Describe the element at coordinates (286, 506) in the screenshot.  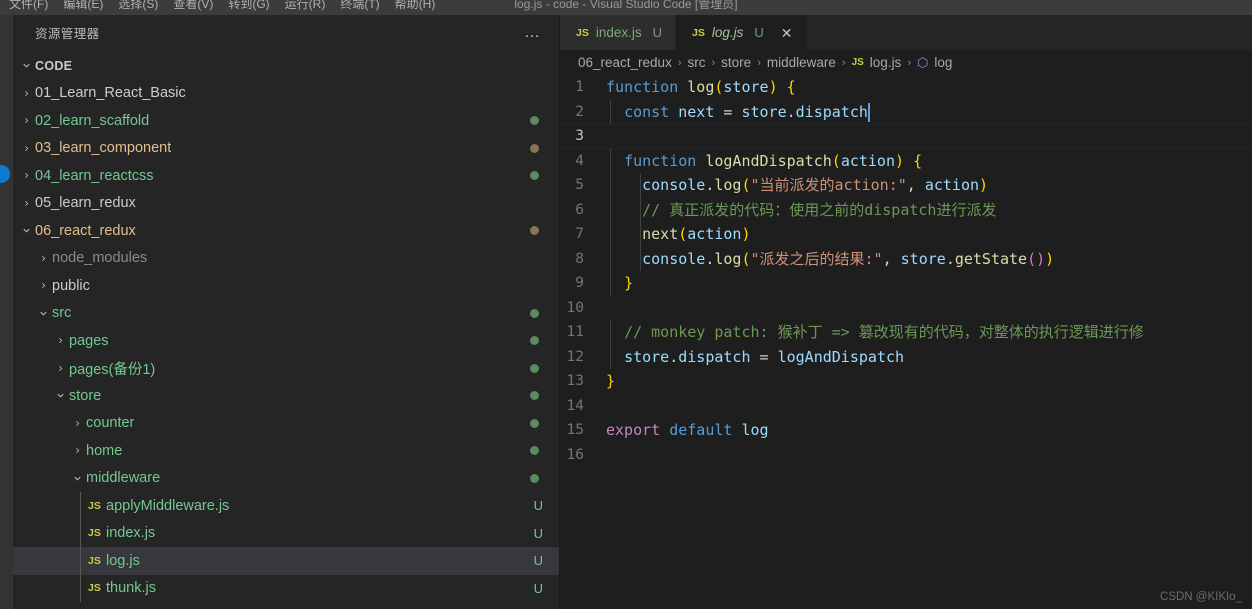
I see `tree-item-applymiddleware-js: JS applyMiddleware.js U` at that location.